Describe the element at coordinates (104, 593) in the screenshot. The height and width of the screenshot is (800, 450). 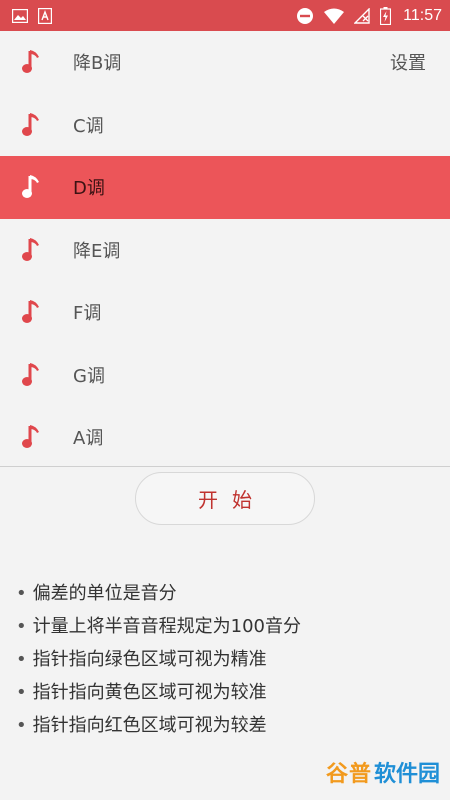
I see `note-text: 偏差的单位是音分` at that location.